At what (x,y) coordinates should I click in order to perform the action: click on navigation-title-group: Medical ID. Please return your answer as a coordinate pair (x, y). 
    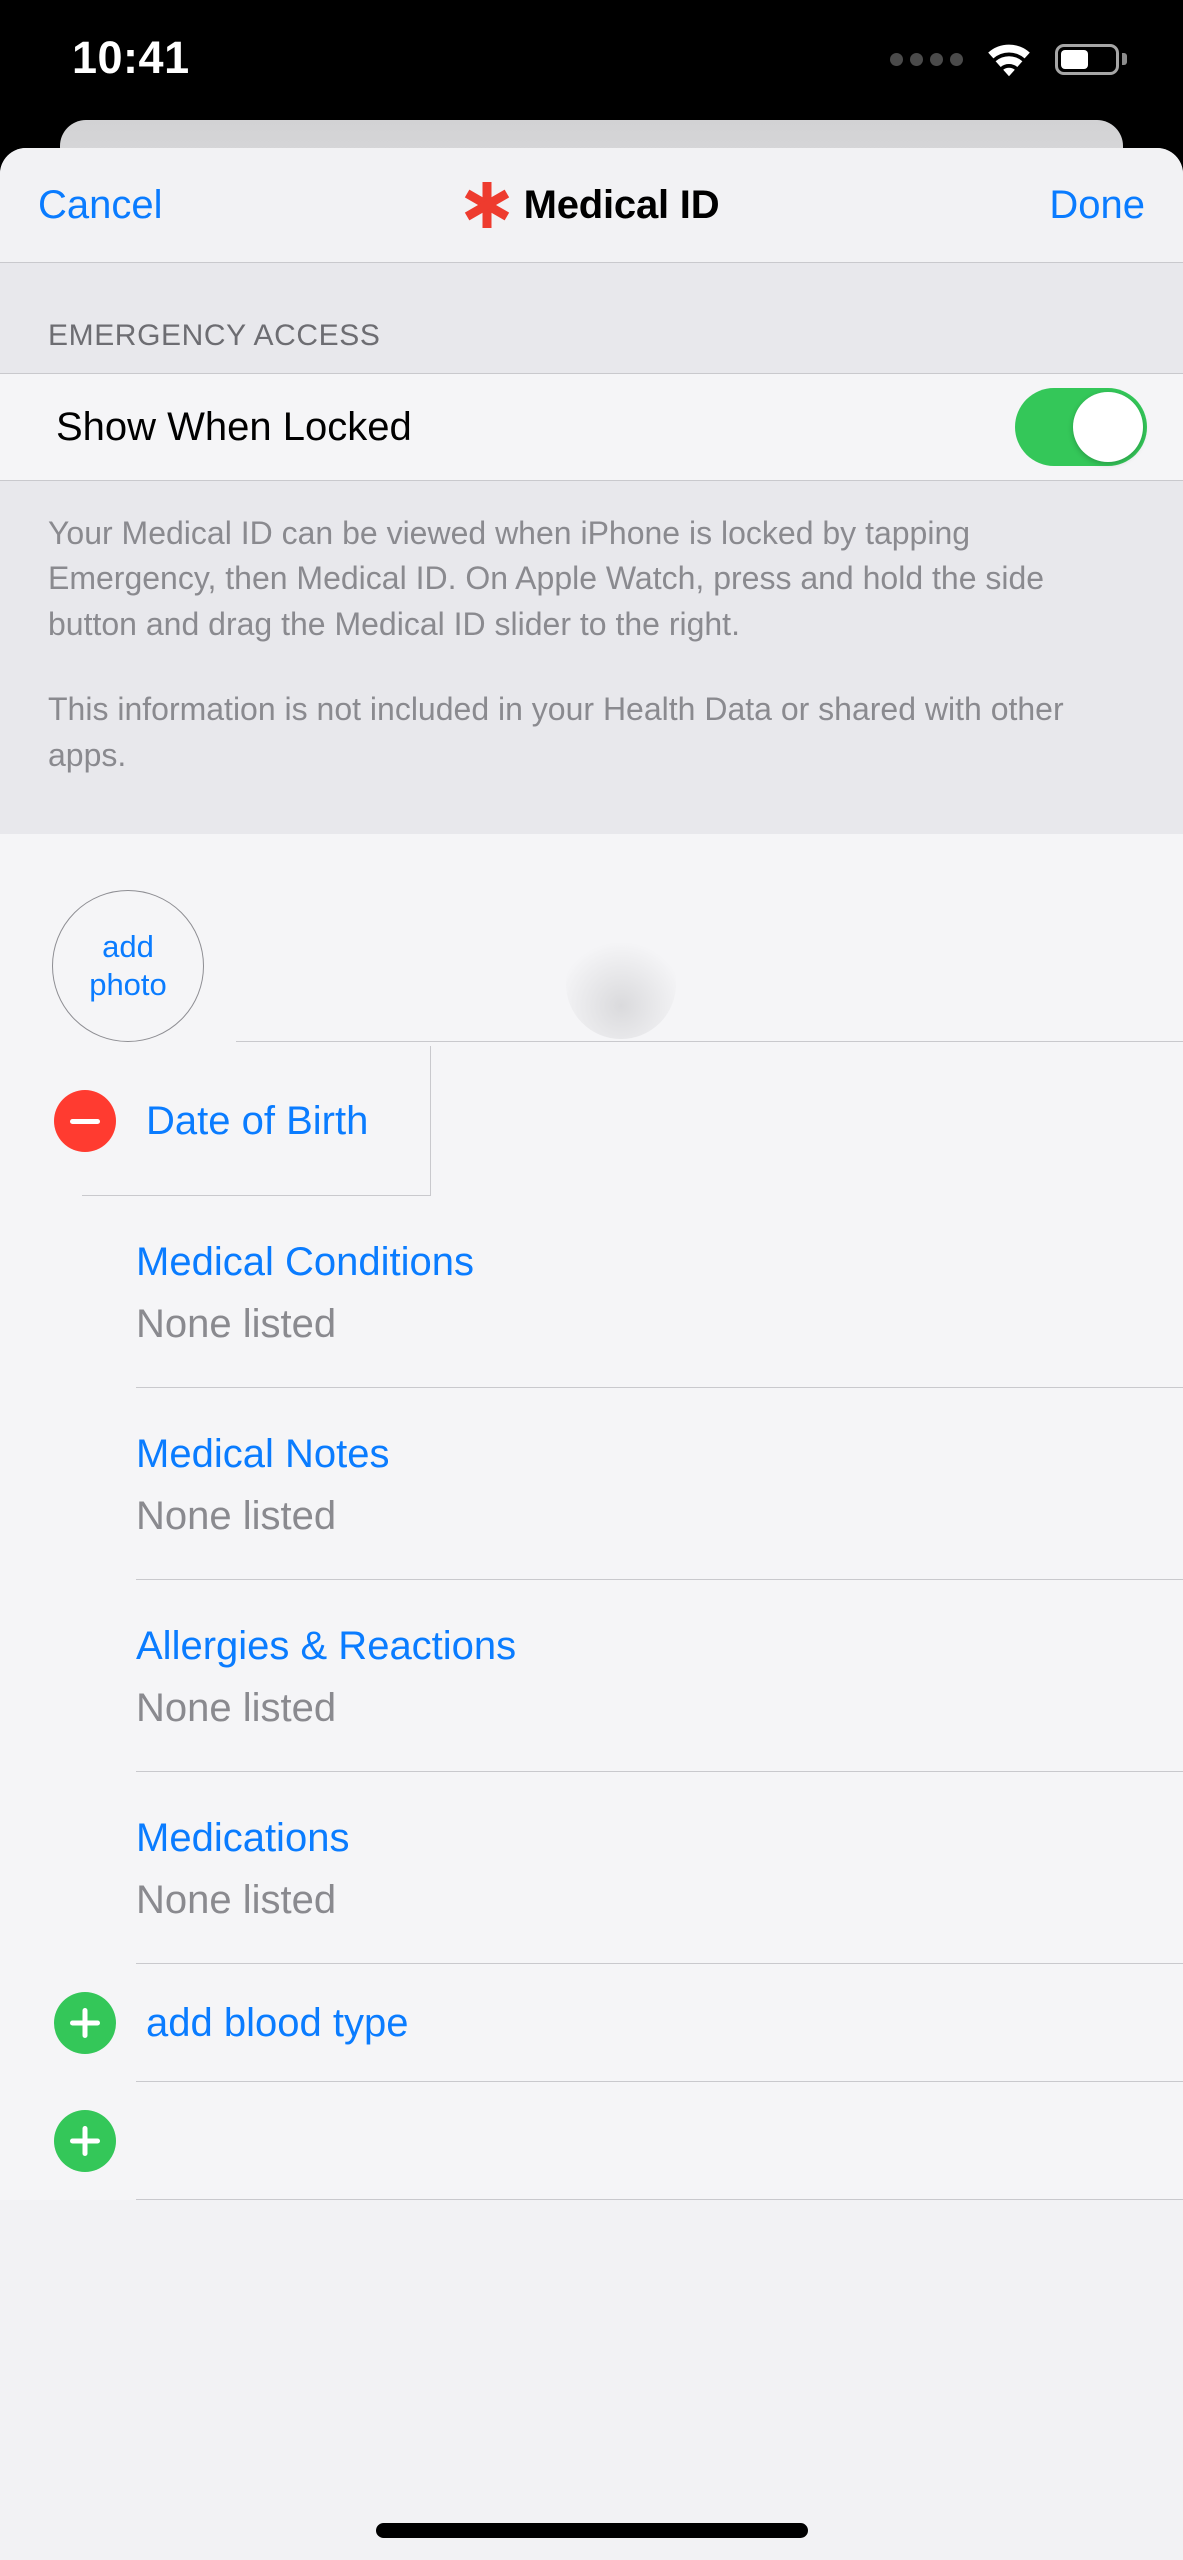
    Looking at the image, I should click on (591, 205).